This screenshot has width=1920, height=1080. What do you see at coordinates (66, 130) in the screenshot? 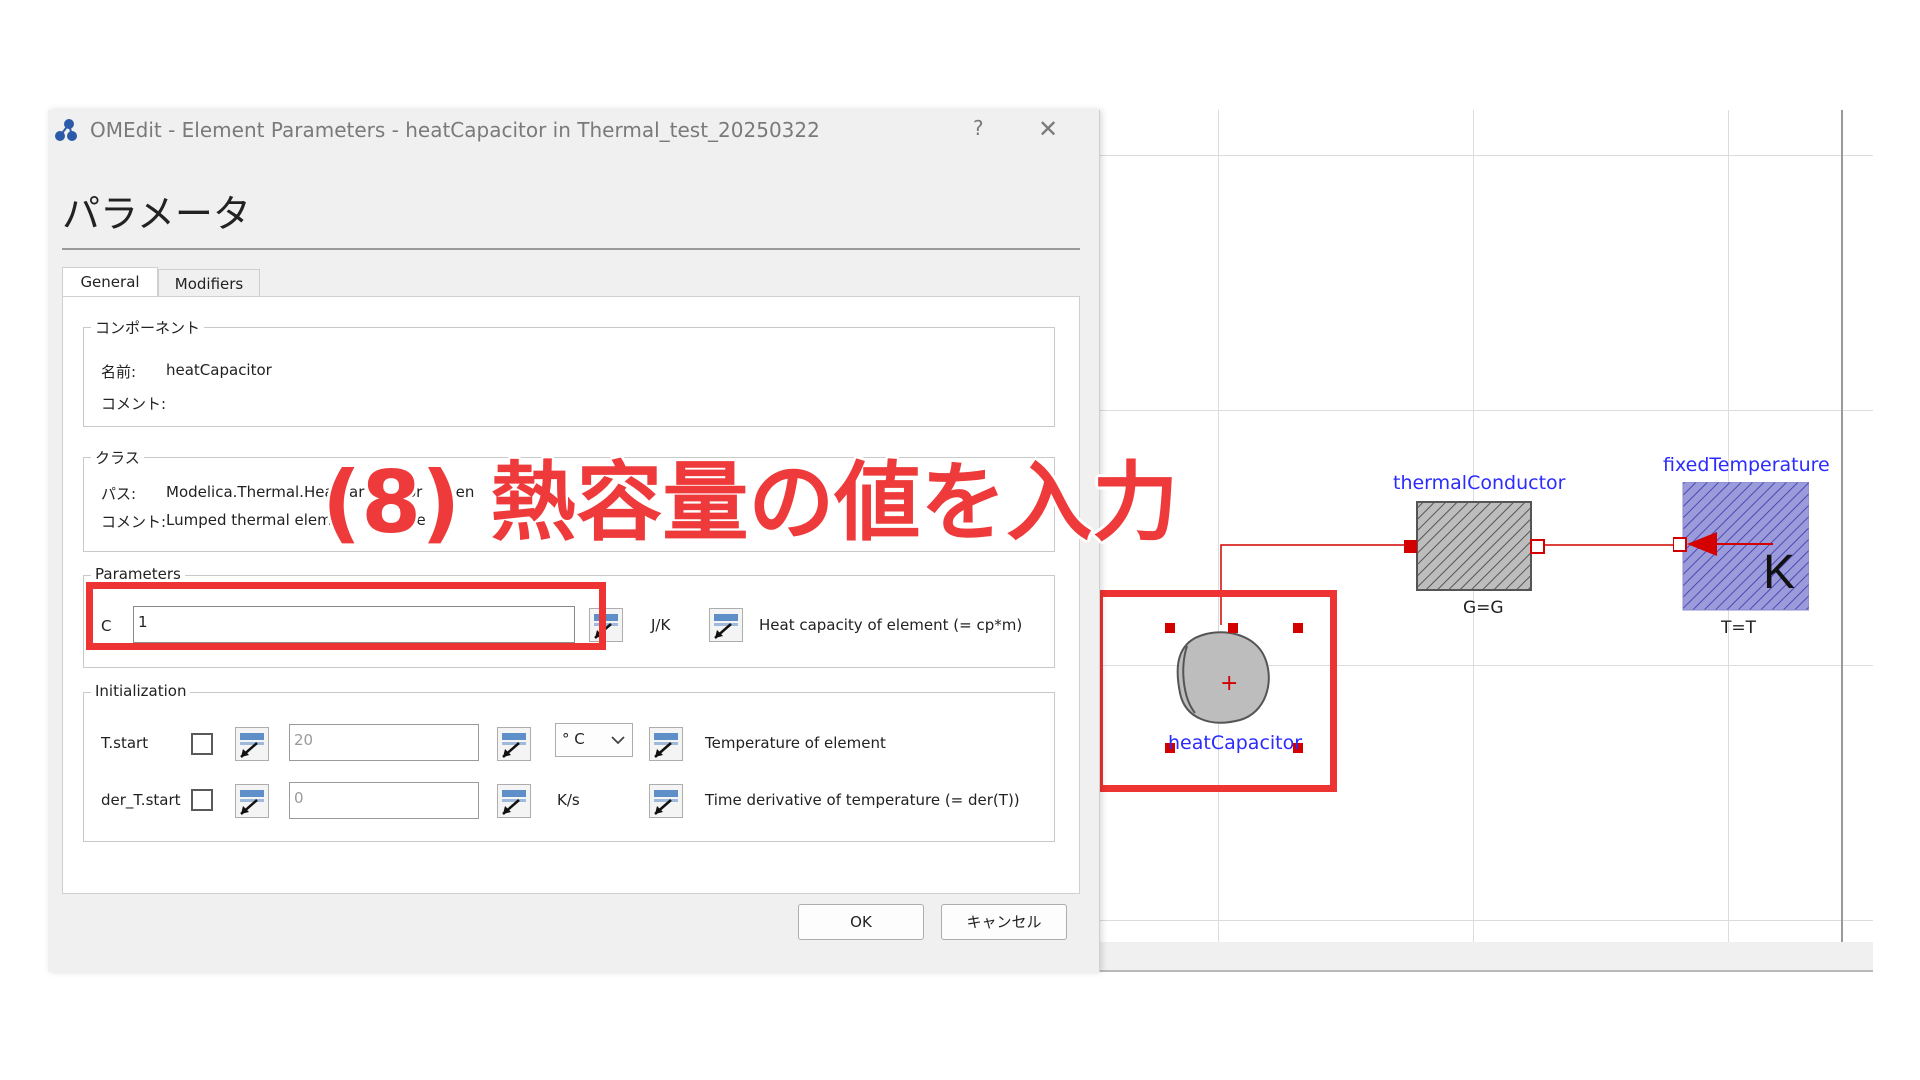
I see `omedit-app-icon` at bounding box center [66, 130].